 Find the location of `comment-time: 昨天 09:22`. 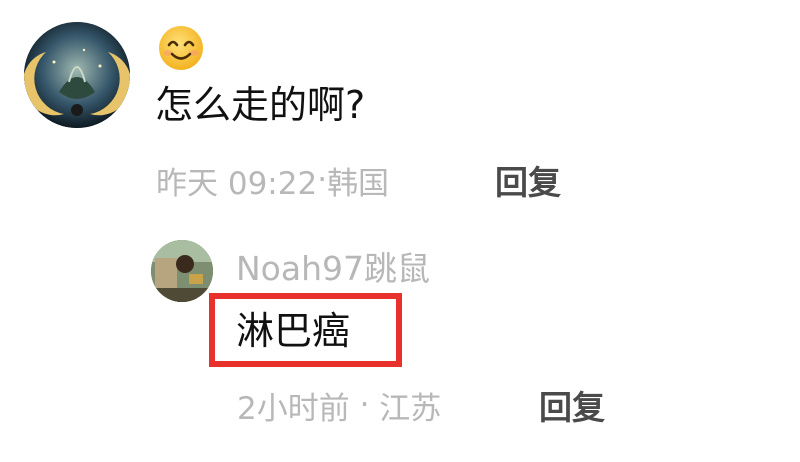

comment-time: 昨天 09:22 is located at coordinates (237, 183).